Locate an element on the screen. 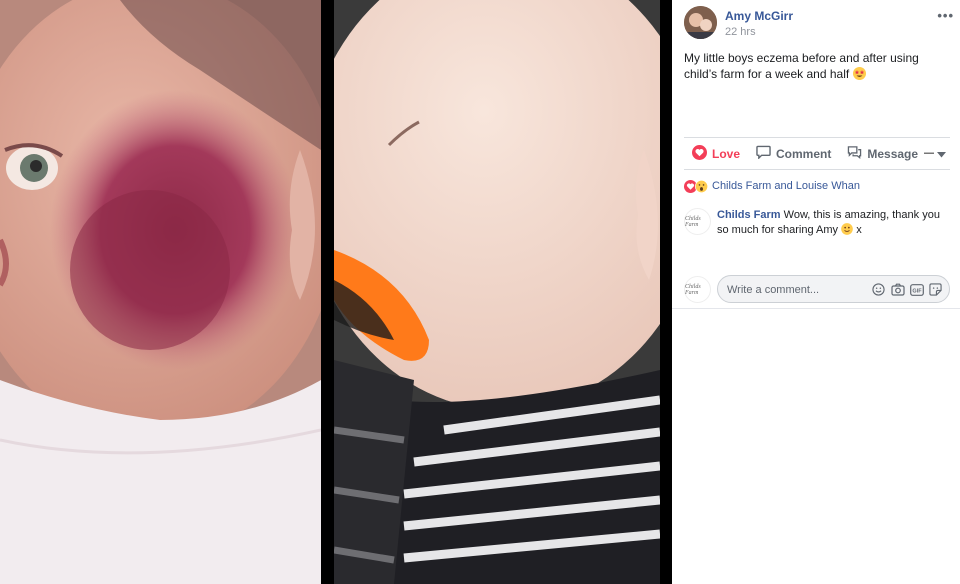 The height and width of the screenshot is (584, 960). love-button: Love is located at coordinates (716, 153).